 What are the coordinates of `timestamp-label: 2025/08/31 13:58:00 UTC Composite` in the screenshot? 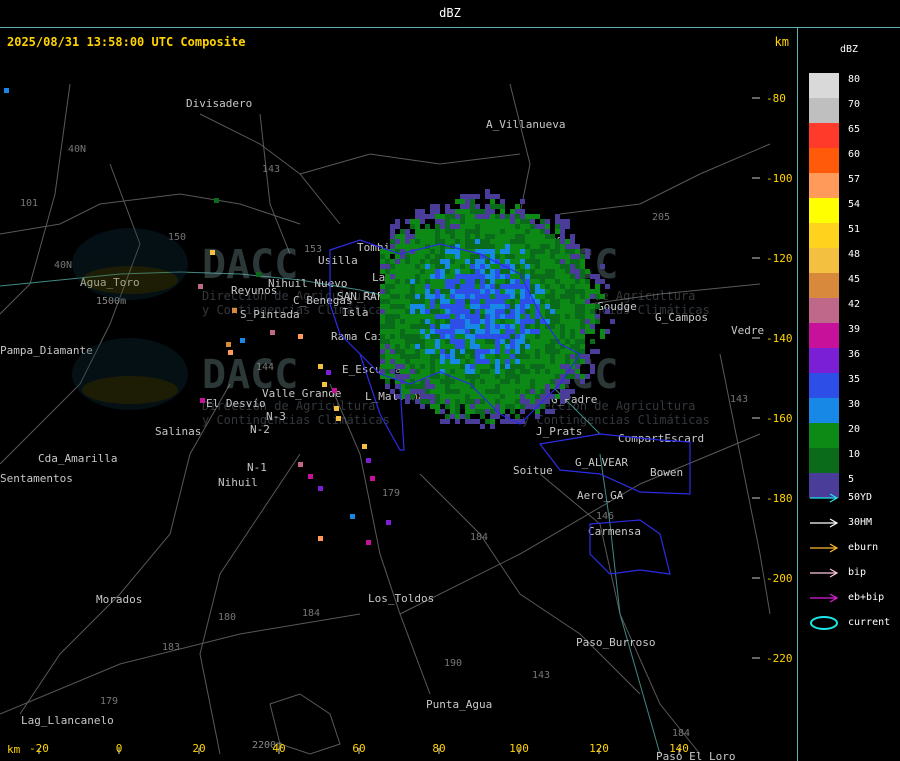 It's located at (126, 42).